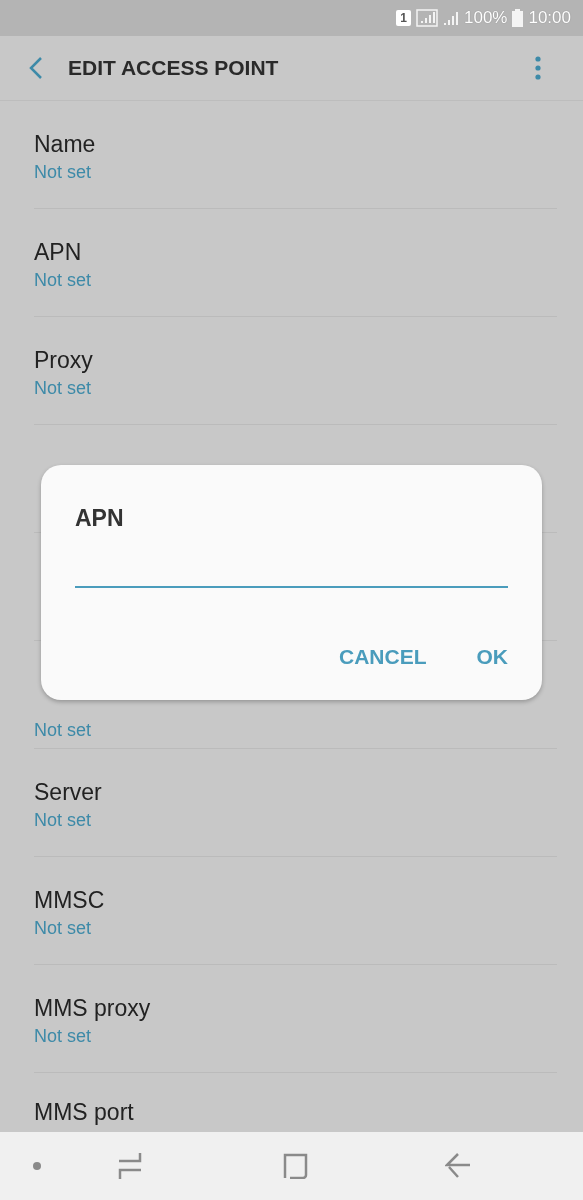 This screenshot has width=583, height=1200. I want to click on setting-title: APN, so click(58, 252).